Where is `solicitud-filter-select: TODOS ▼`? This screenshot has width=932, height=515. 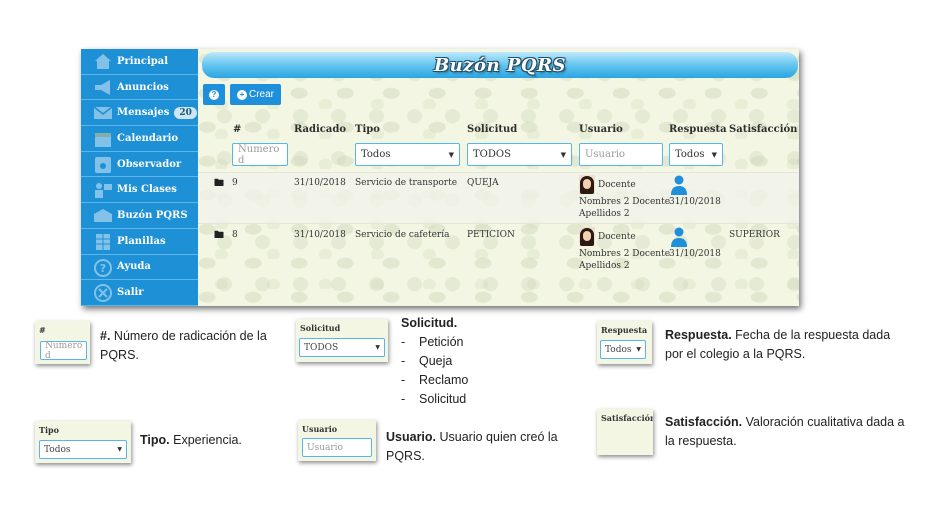
solicitud-filter-select: TODOS ▼ is located at coordinates (519, 154).